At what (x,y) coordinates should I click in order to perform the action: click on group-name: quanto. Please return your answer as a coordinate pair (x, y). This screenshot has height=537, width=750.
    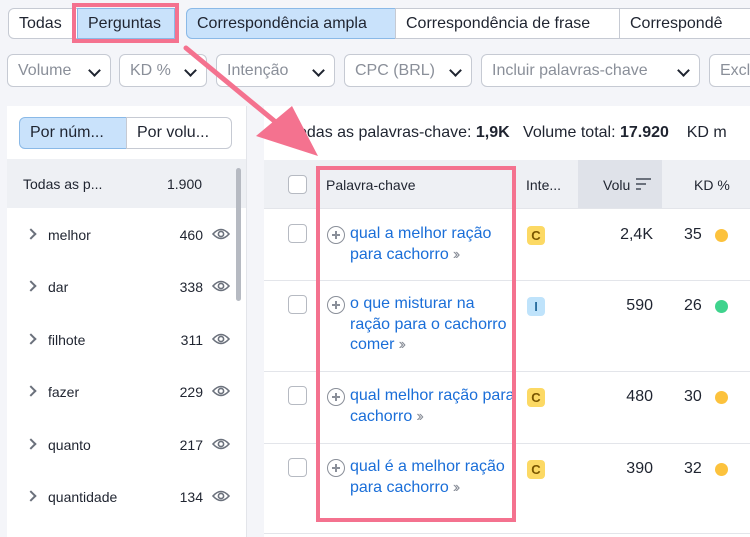
    Looking at the image, I should click on (69, 445).